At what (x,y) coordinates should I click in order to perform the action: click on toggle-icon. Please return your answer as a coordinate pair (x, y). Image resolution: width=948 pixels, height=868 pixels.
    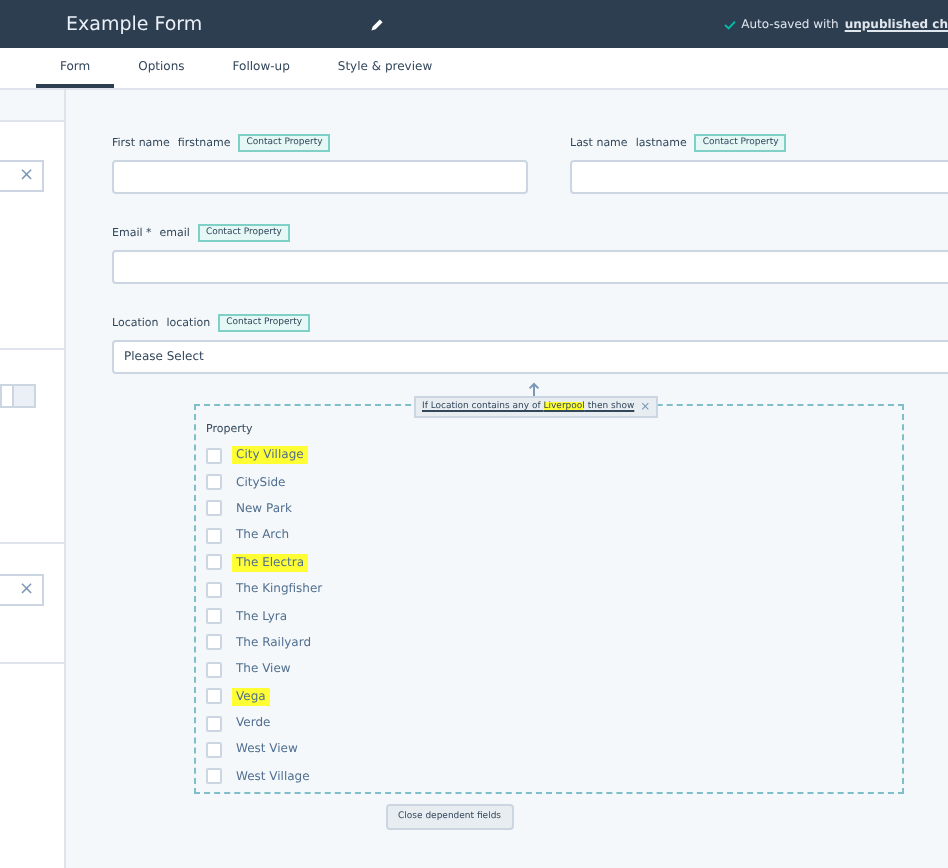
    Looking at the image, I should click on (18, 396).